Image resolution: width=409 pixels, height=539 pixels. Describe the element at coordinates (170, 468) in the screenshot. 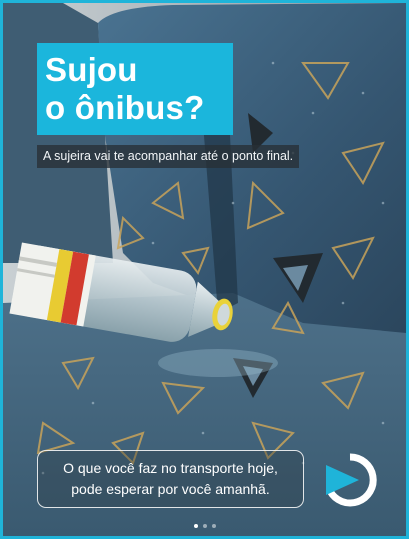

I see `cta-line-1: O que você faz no transporte hoje,` at that location.